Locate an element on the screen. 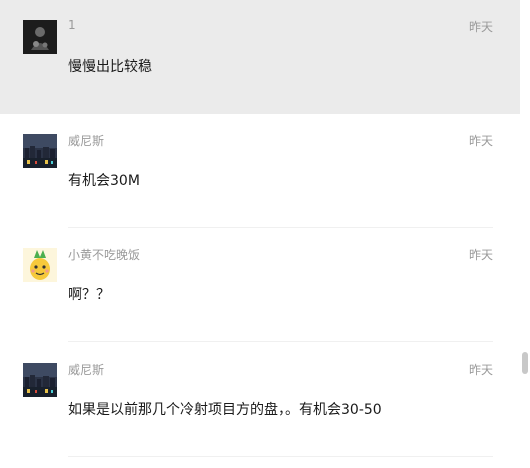 The width and height of the screenshot is (530, 468). sender-name: 1 is located at coordinates (72, 25).